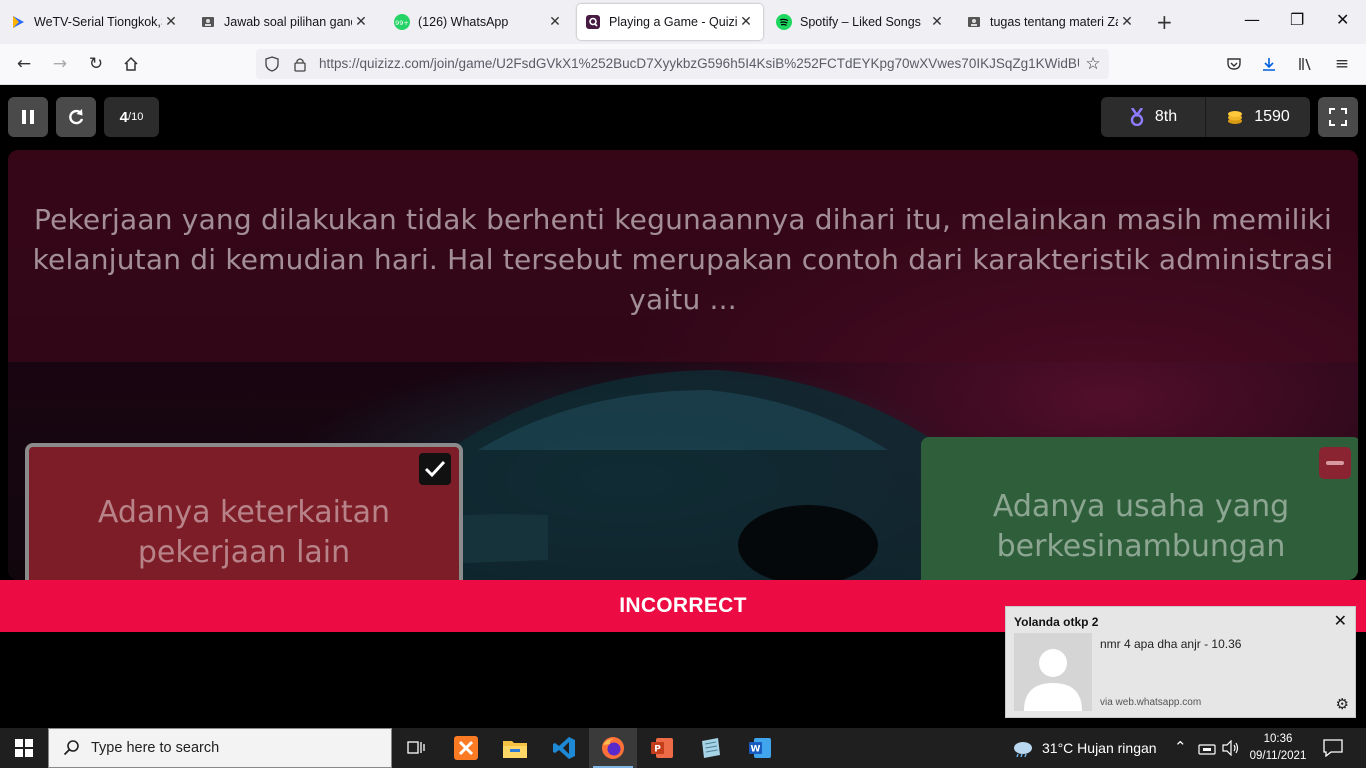 This screenshot has height=768, width=1366. I want to click on tab-title: Spotify – Liked Songs, so click(860, 22).